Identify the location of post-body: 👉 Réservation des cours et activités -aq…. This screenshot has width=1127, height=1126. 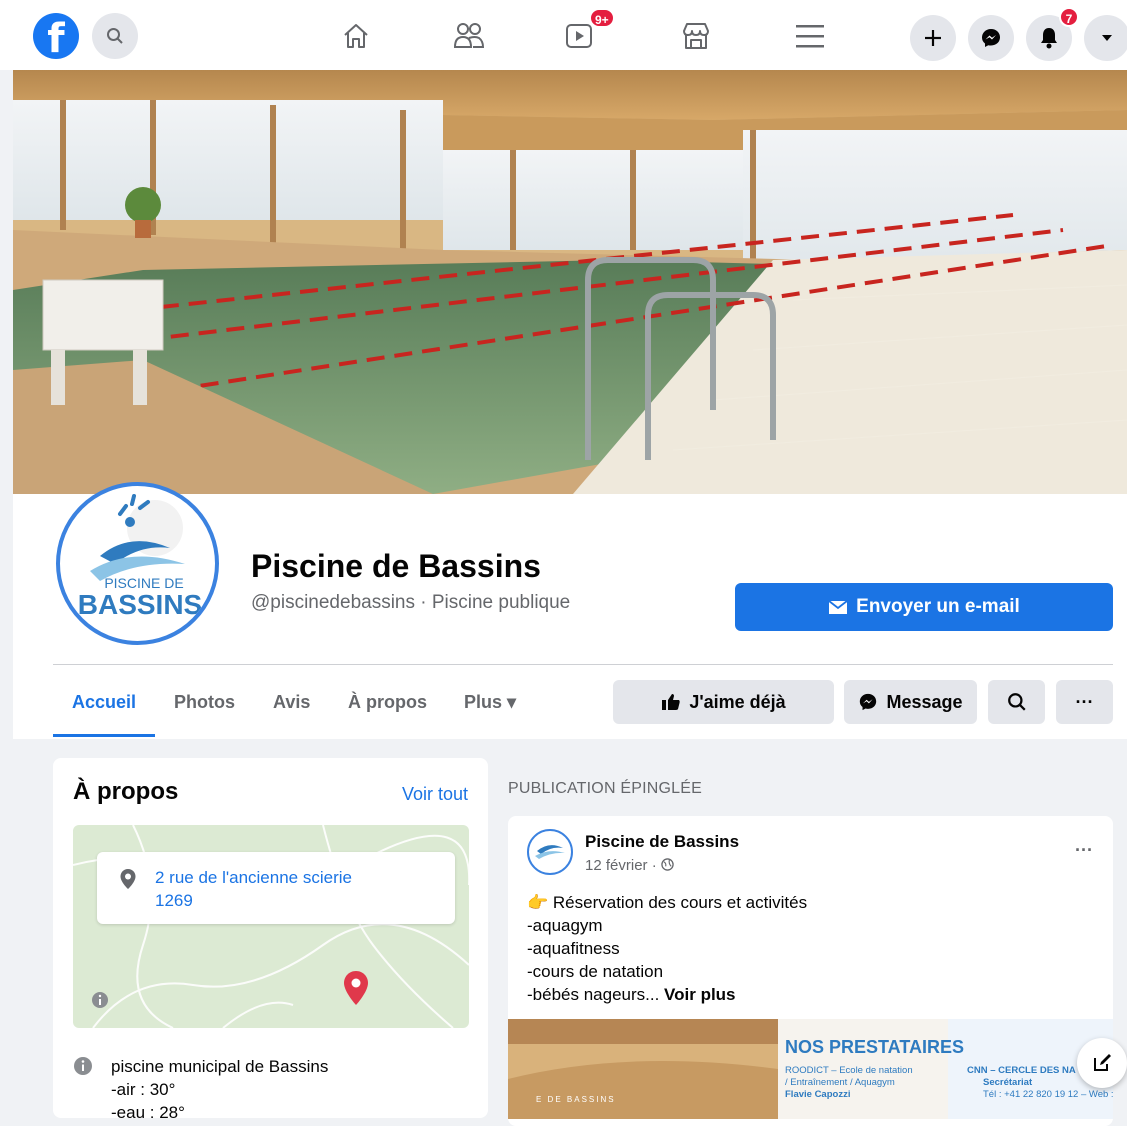
(667, 948).